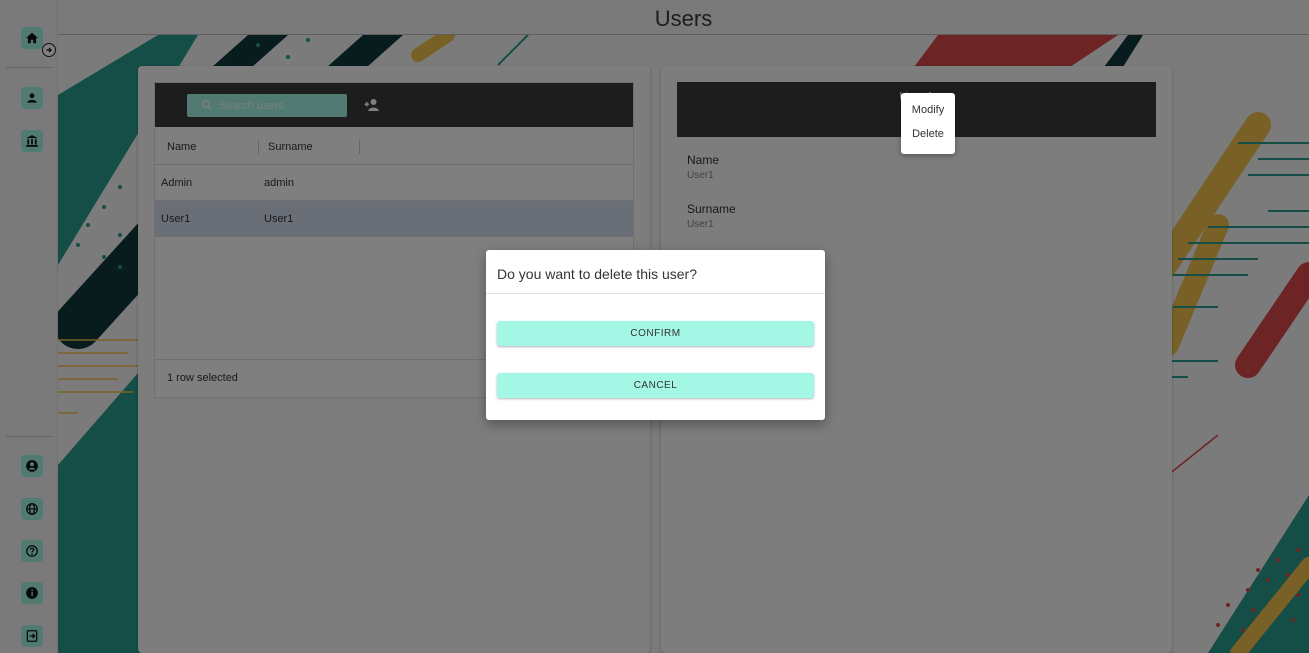 This screenshot has height=653, width=1309. What do you see at coordinates (928, 110) in the screenshot?
I see `menu-item-modify: Modify` at bounding box center [928, 110].